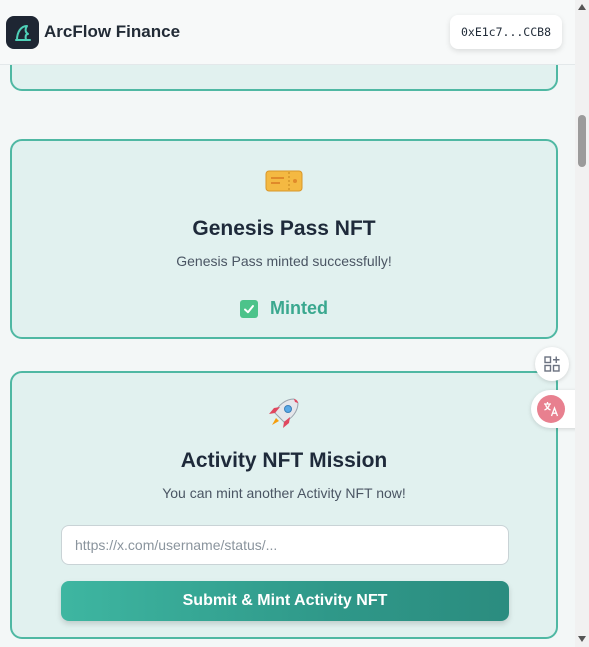  What do you see at coordinates (284, 261) in the screenshot?
I see `genesis-subtitle: Genesis Pass minted successfully!` at bounding box center [284, 261].